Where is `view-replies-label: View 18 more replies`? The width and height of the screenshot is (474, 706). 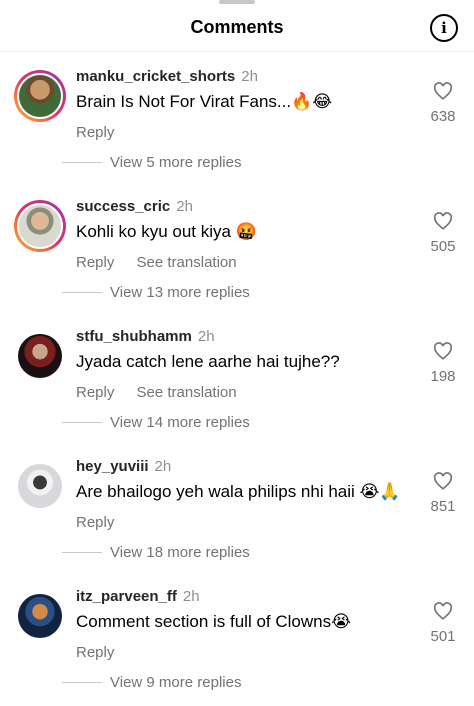 view-replies-label: View 18 more replies is located at coordinates (180, 552).